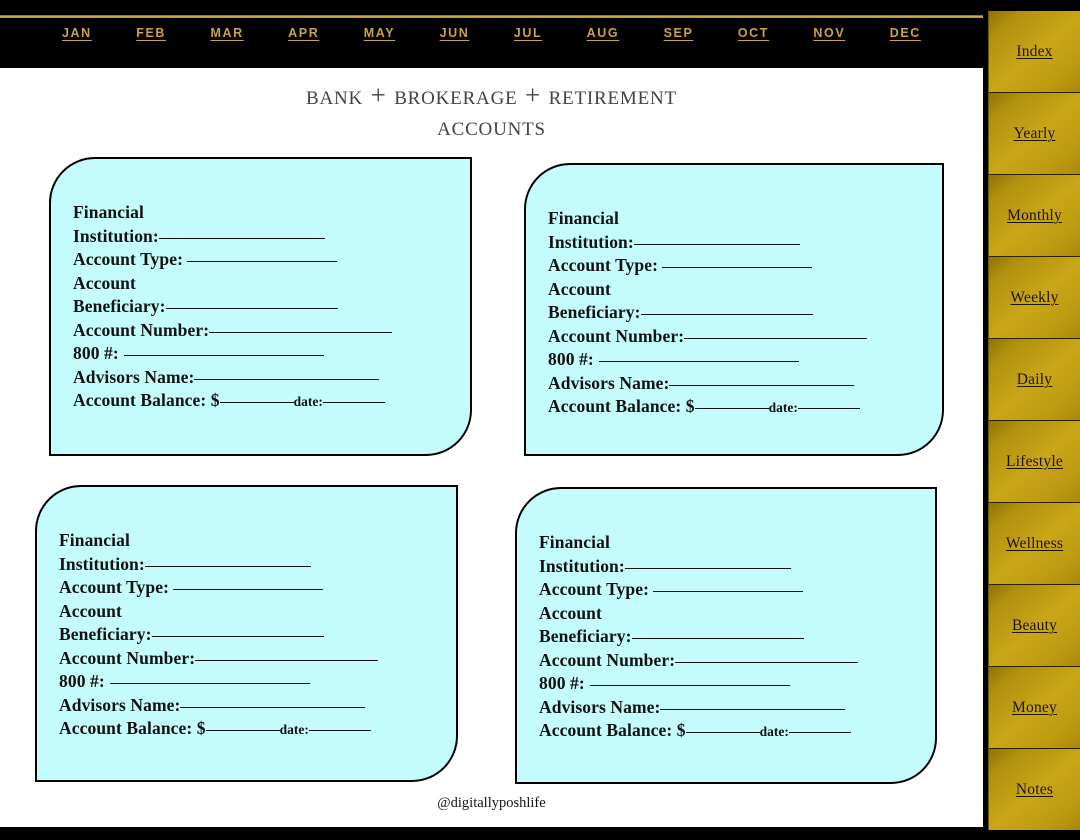  I want to click on field-label-account: Account, so click(90, 610).